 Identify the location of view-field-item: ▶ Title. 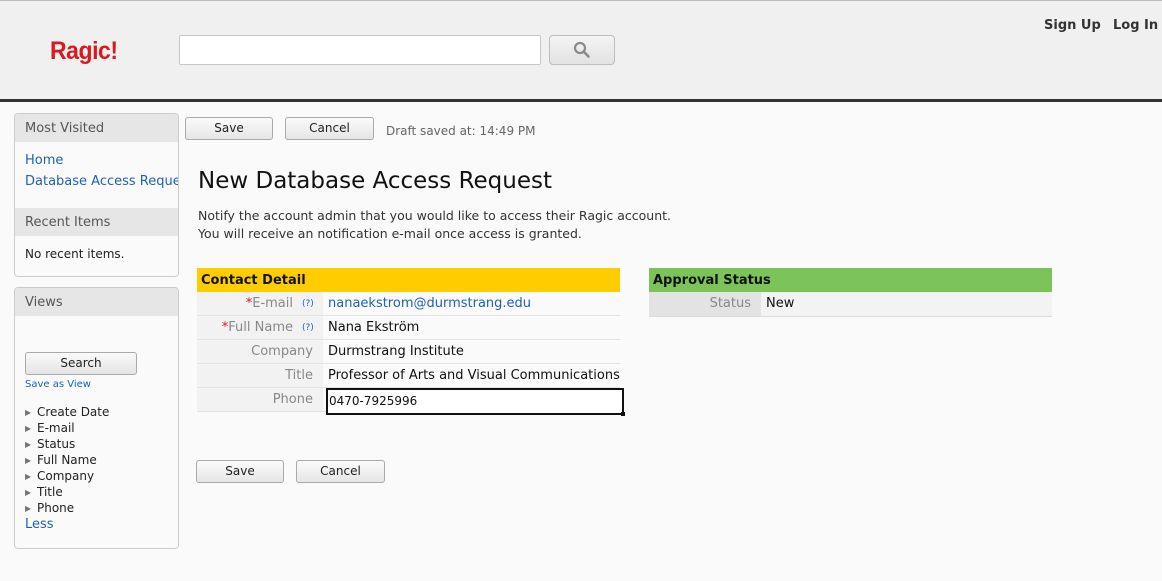
(67, 493).